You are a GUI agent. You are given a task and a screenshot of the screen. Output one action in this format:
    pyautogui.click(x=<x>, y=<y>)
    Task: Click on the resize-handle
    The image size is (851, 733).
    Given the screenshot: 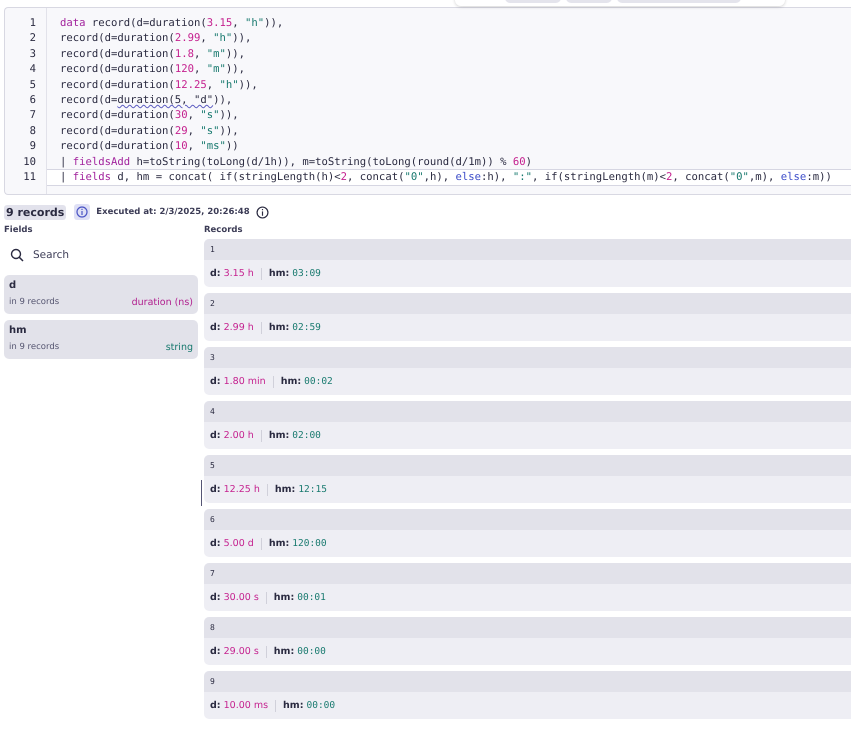 What is the action you would take?
    pyautogui.click(x=201, y=493)
    